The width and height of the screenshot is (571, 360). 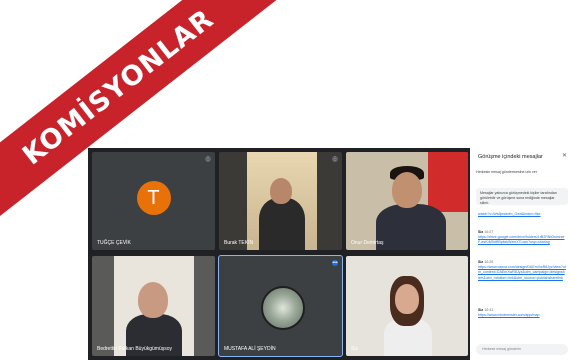 What do you see at coordinates (506, 172) in the screenshot?
I see `toggle-label: Herkesin mesaj göndermesine izin ver` at bounding box center [506, 172].